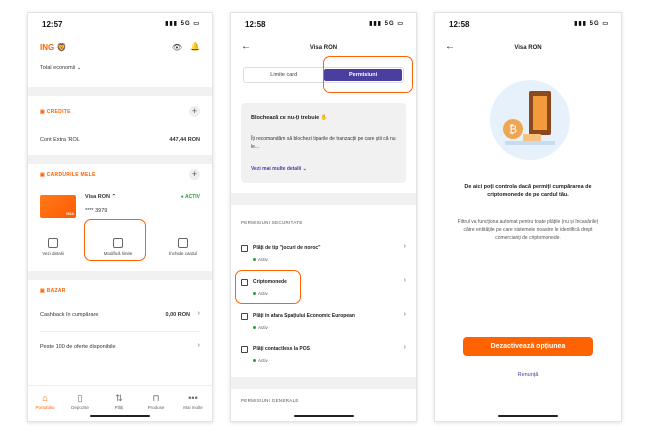  What do you see at coordinates (270, 400) in the screenshot?
I see `general-header: PERMISIUNI GENERALE` at bounding box center [270, 400].